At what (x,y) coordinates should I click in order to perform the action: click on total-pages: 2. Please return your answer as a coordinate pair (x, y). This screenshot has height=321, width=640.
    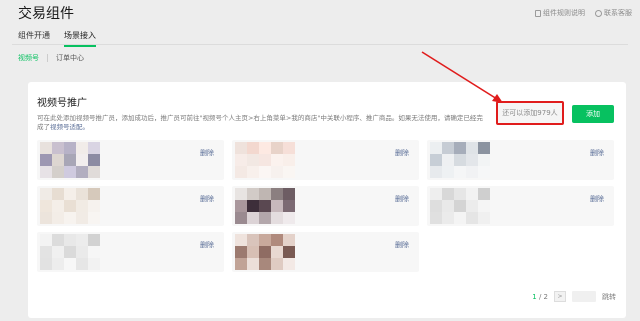
    Looking at the image, I should click on (545, 296).